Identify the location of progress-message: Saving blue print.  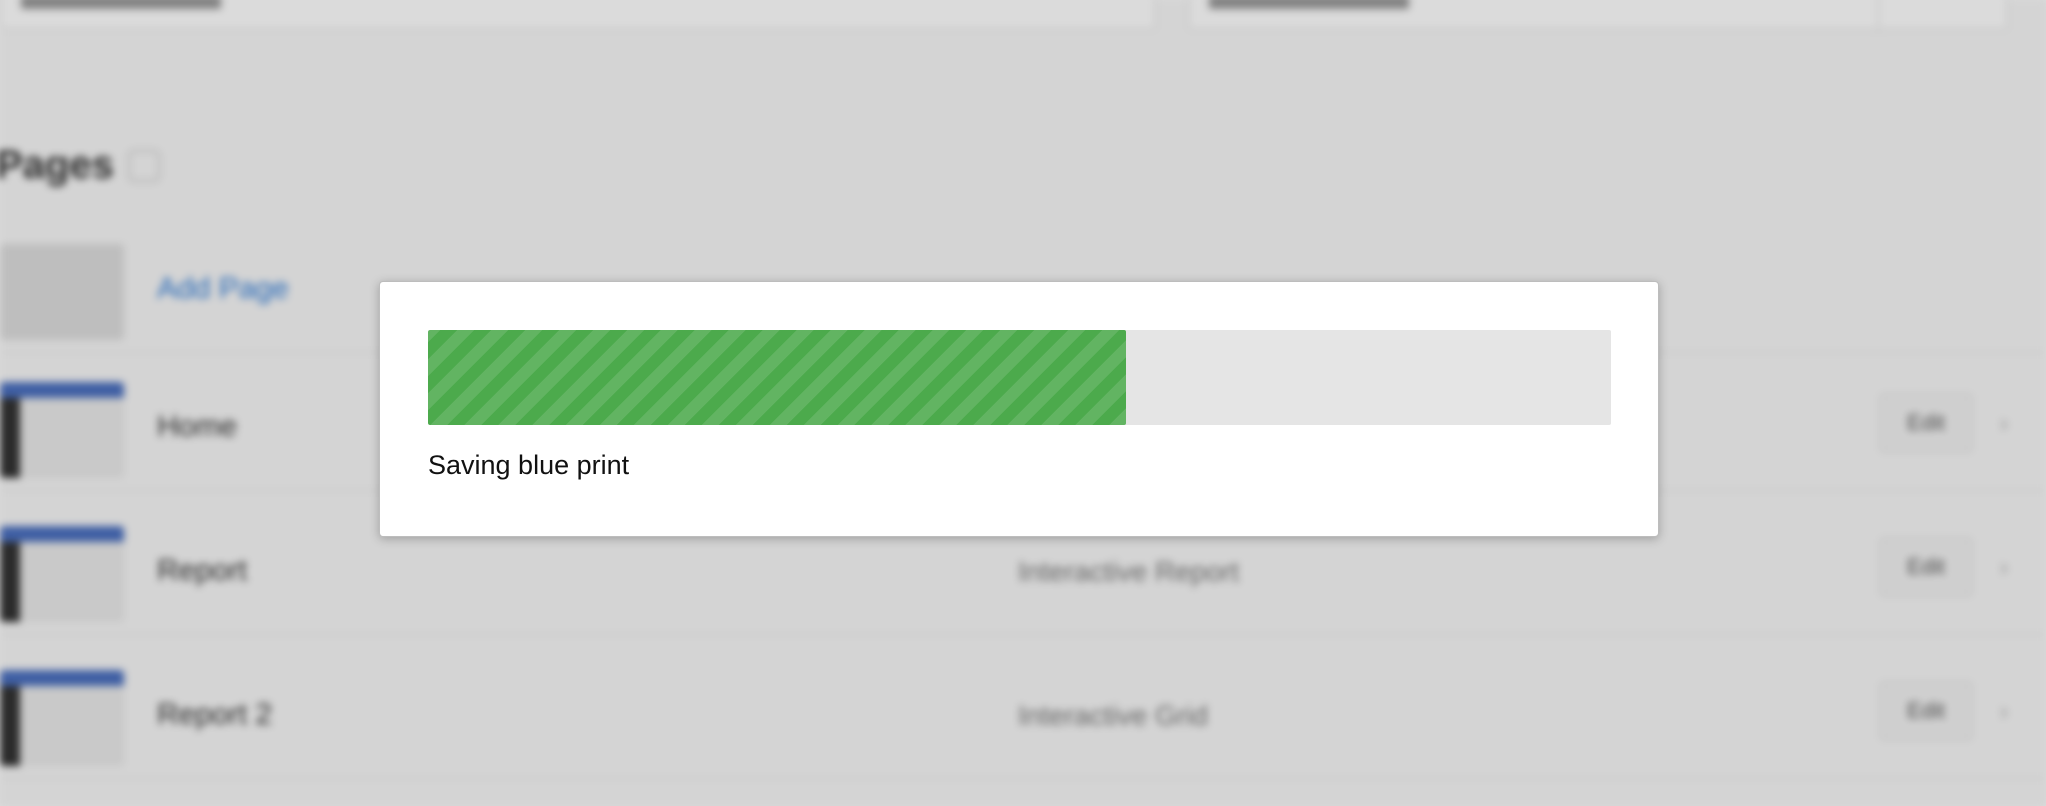
(529, 465).